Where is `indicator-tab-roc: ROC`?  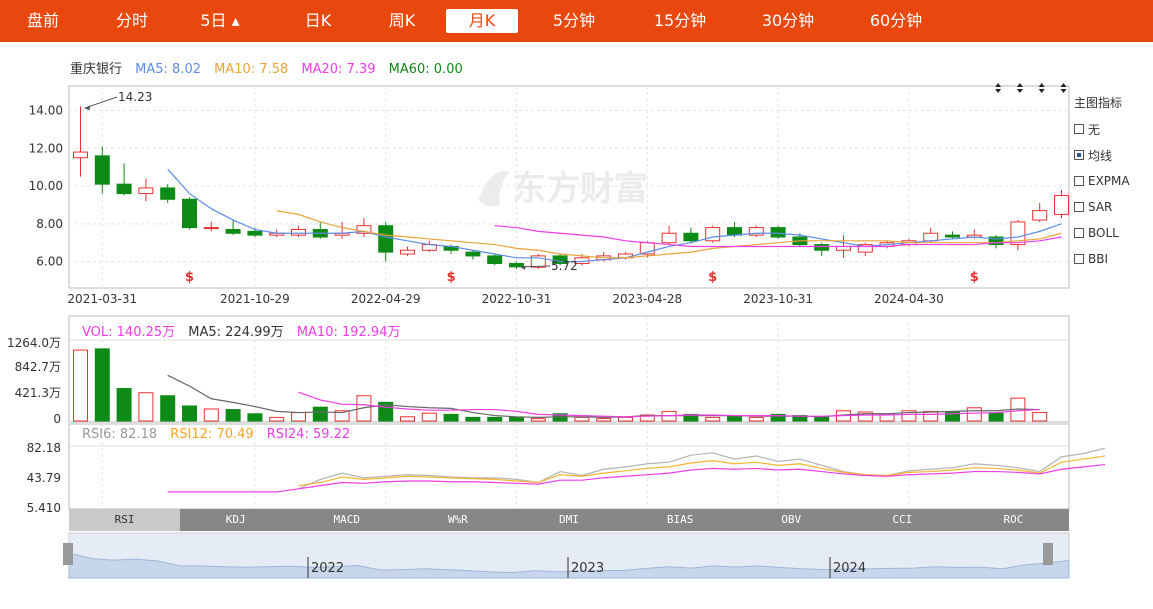
indicator-tab-roc: ROC is located at coordinates (1013, 520).